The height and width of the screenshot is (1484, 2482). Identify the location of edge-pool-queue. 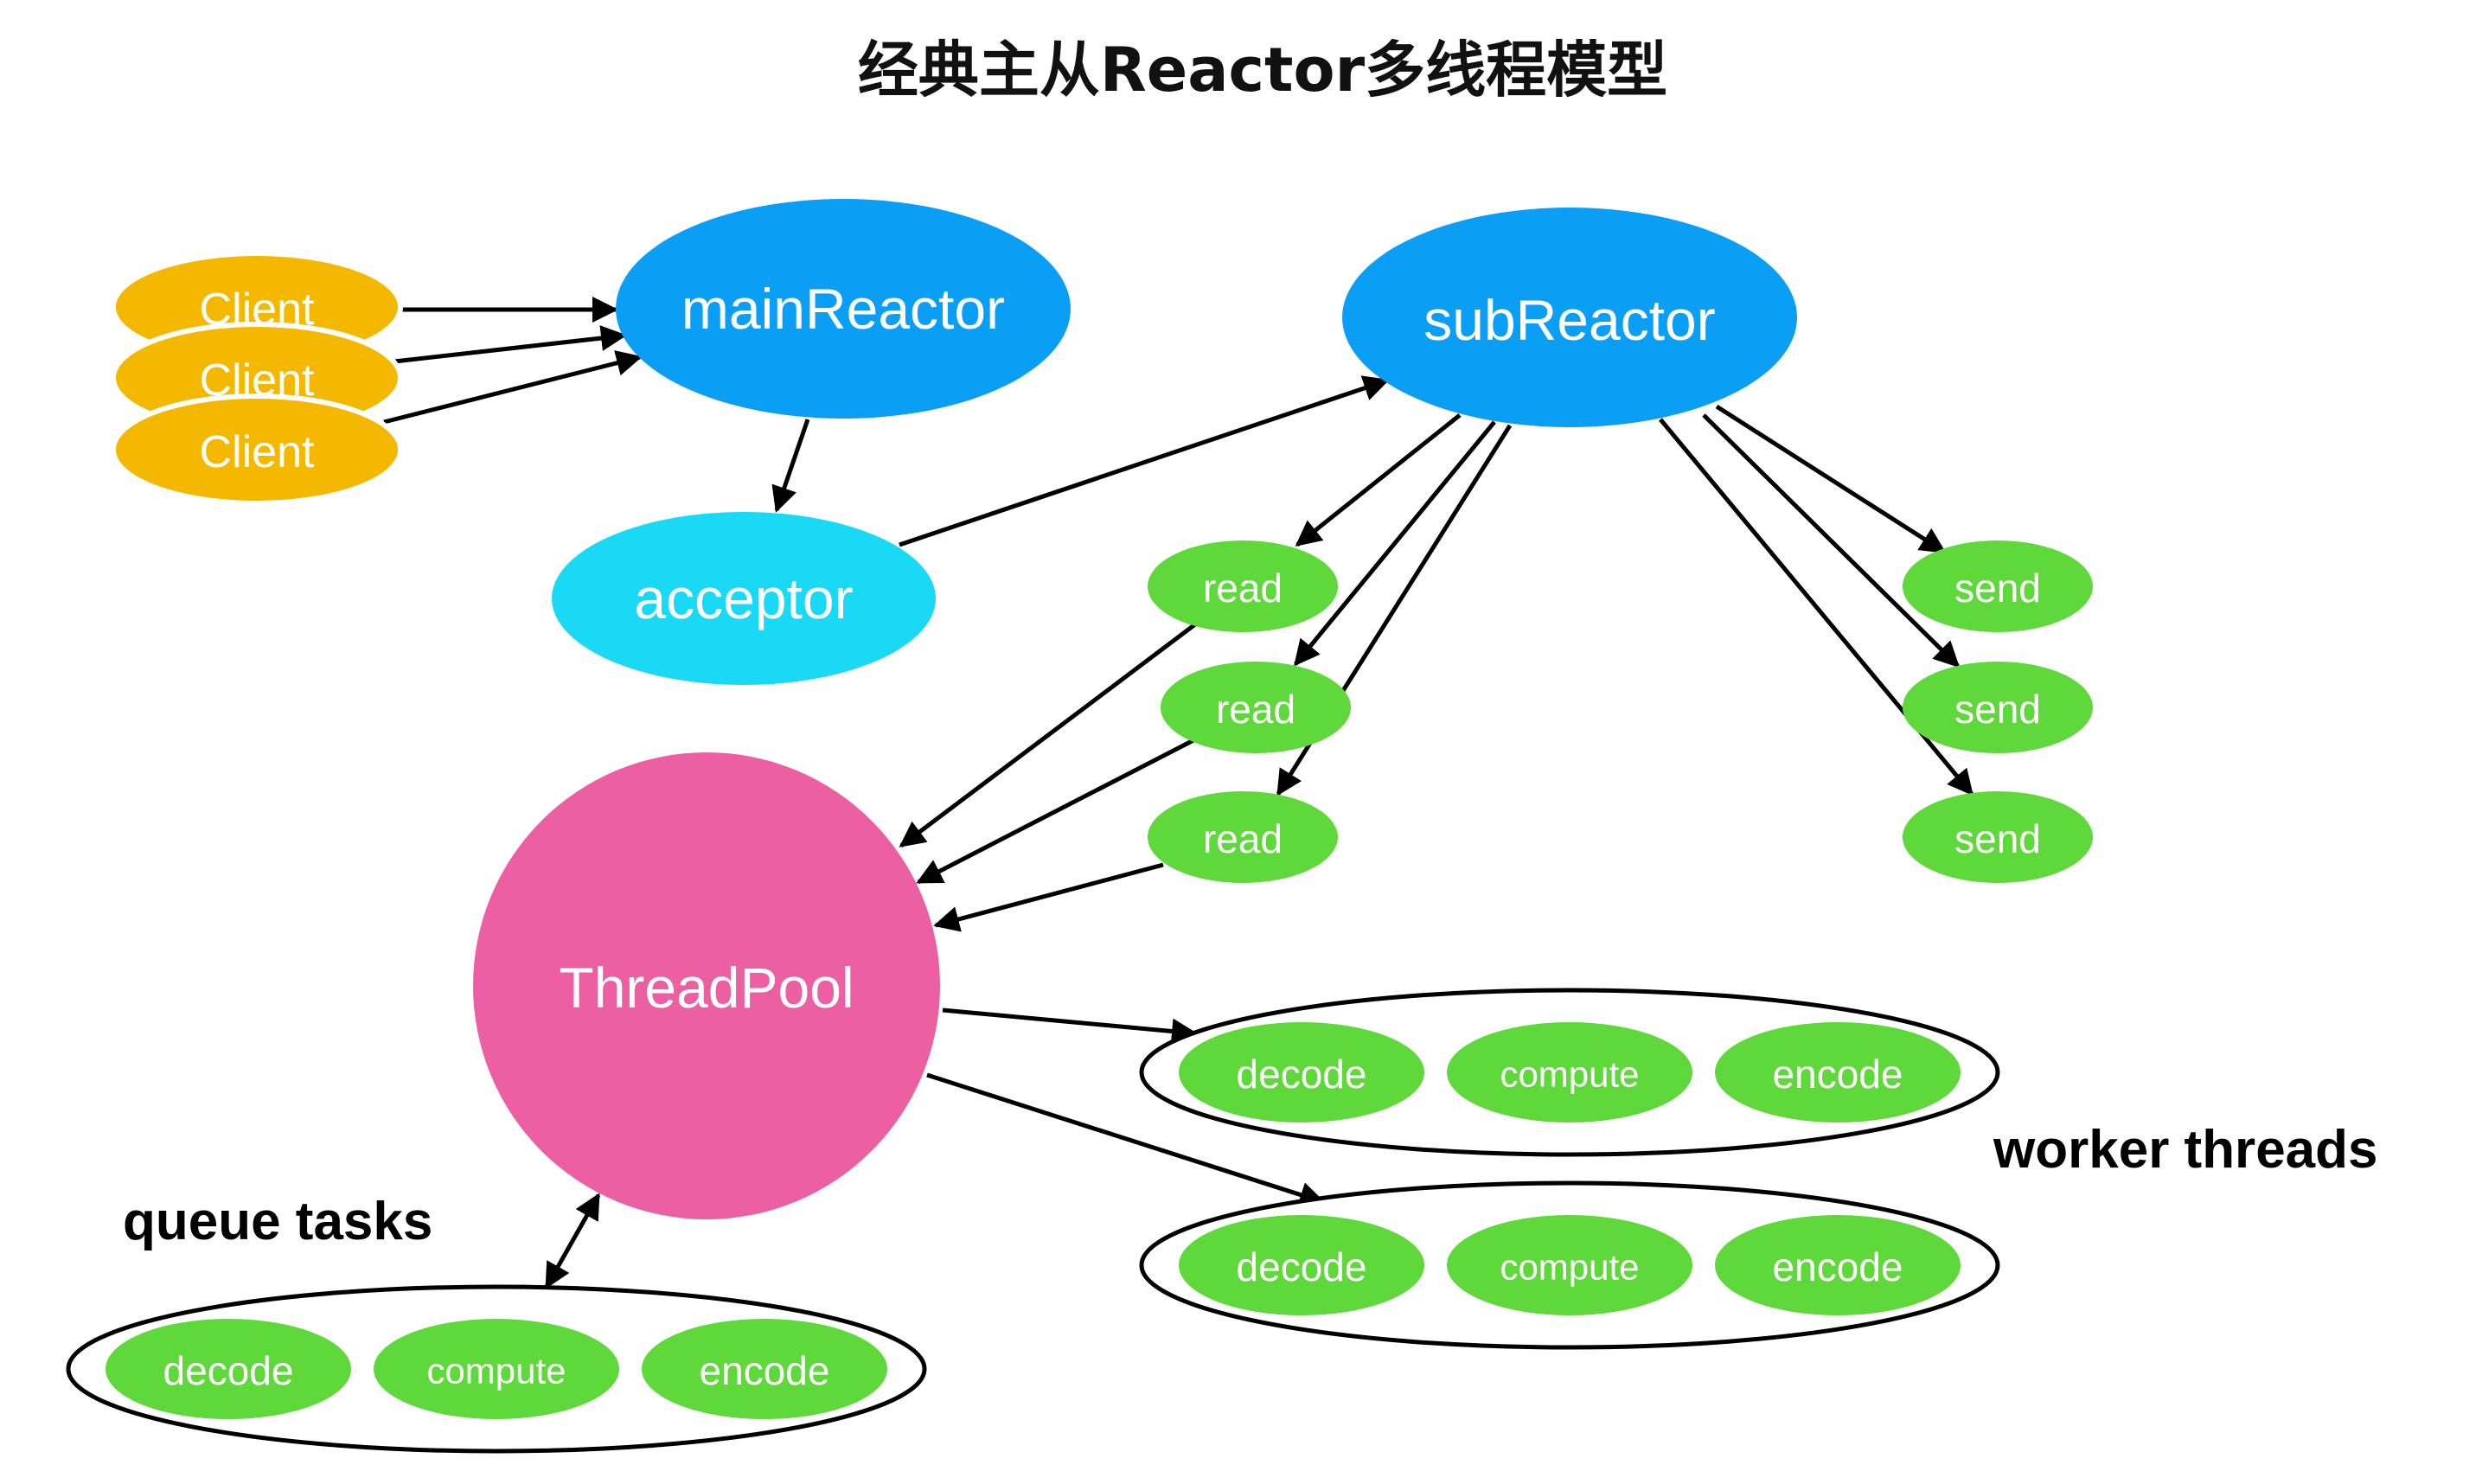
(572, 1241).